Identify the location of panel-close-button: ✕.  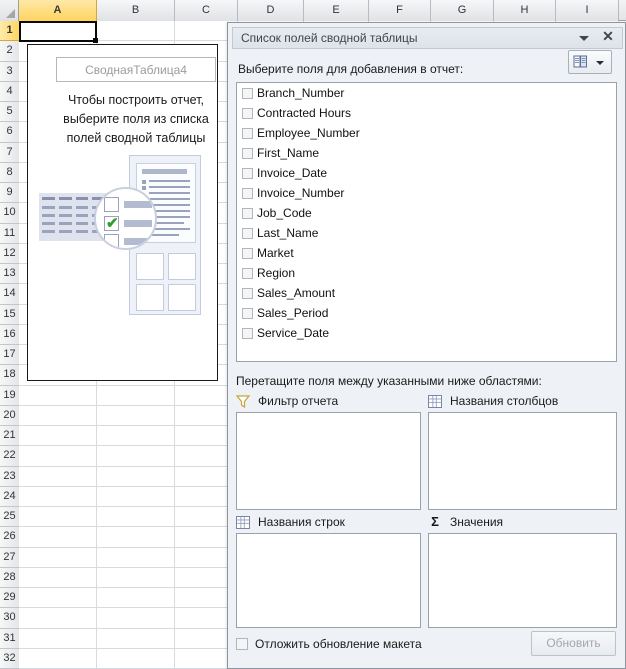
(608, 37).